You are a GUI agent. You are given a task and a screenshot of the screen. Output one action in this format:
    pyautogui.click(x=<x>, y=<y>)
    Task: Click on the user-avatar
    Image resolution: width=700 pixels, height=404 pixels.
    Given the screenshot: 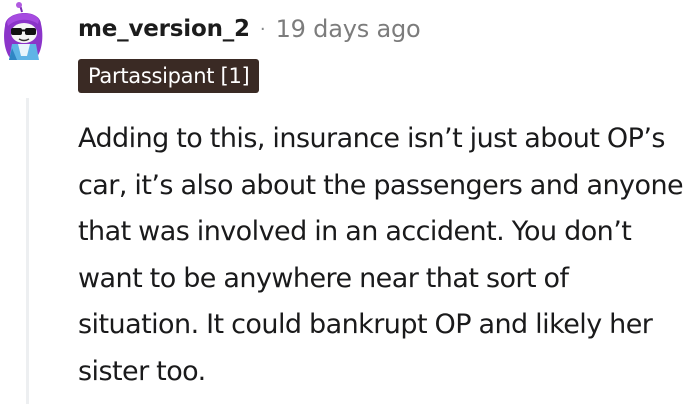 What is the action you would take?
    pyautogui.click(x=23, y=32)
    